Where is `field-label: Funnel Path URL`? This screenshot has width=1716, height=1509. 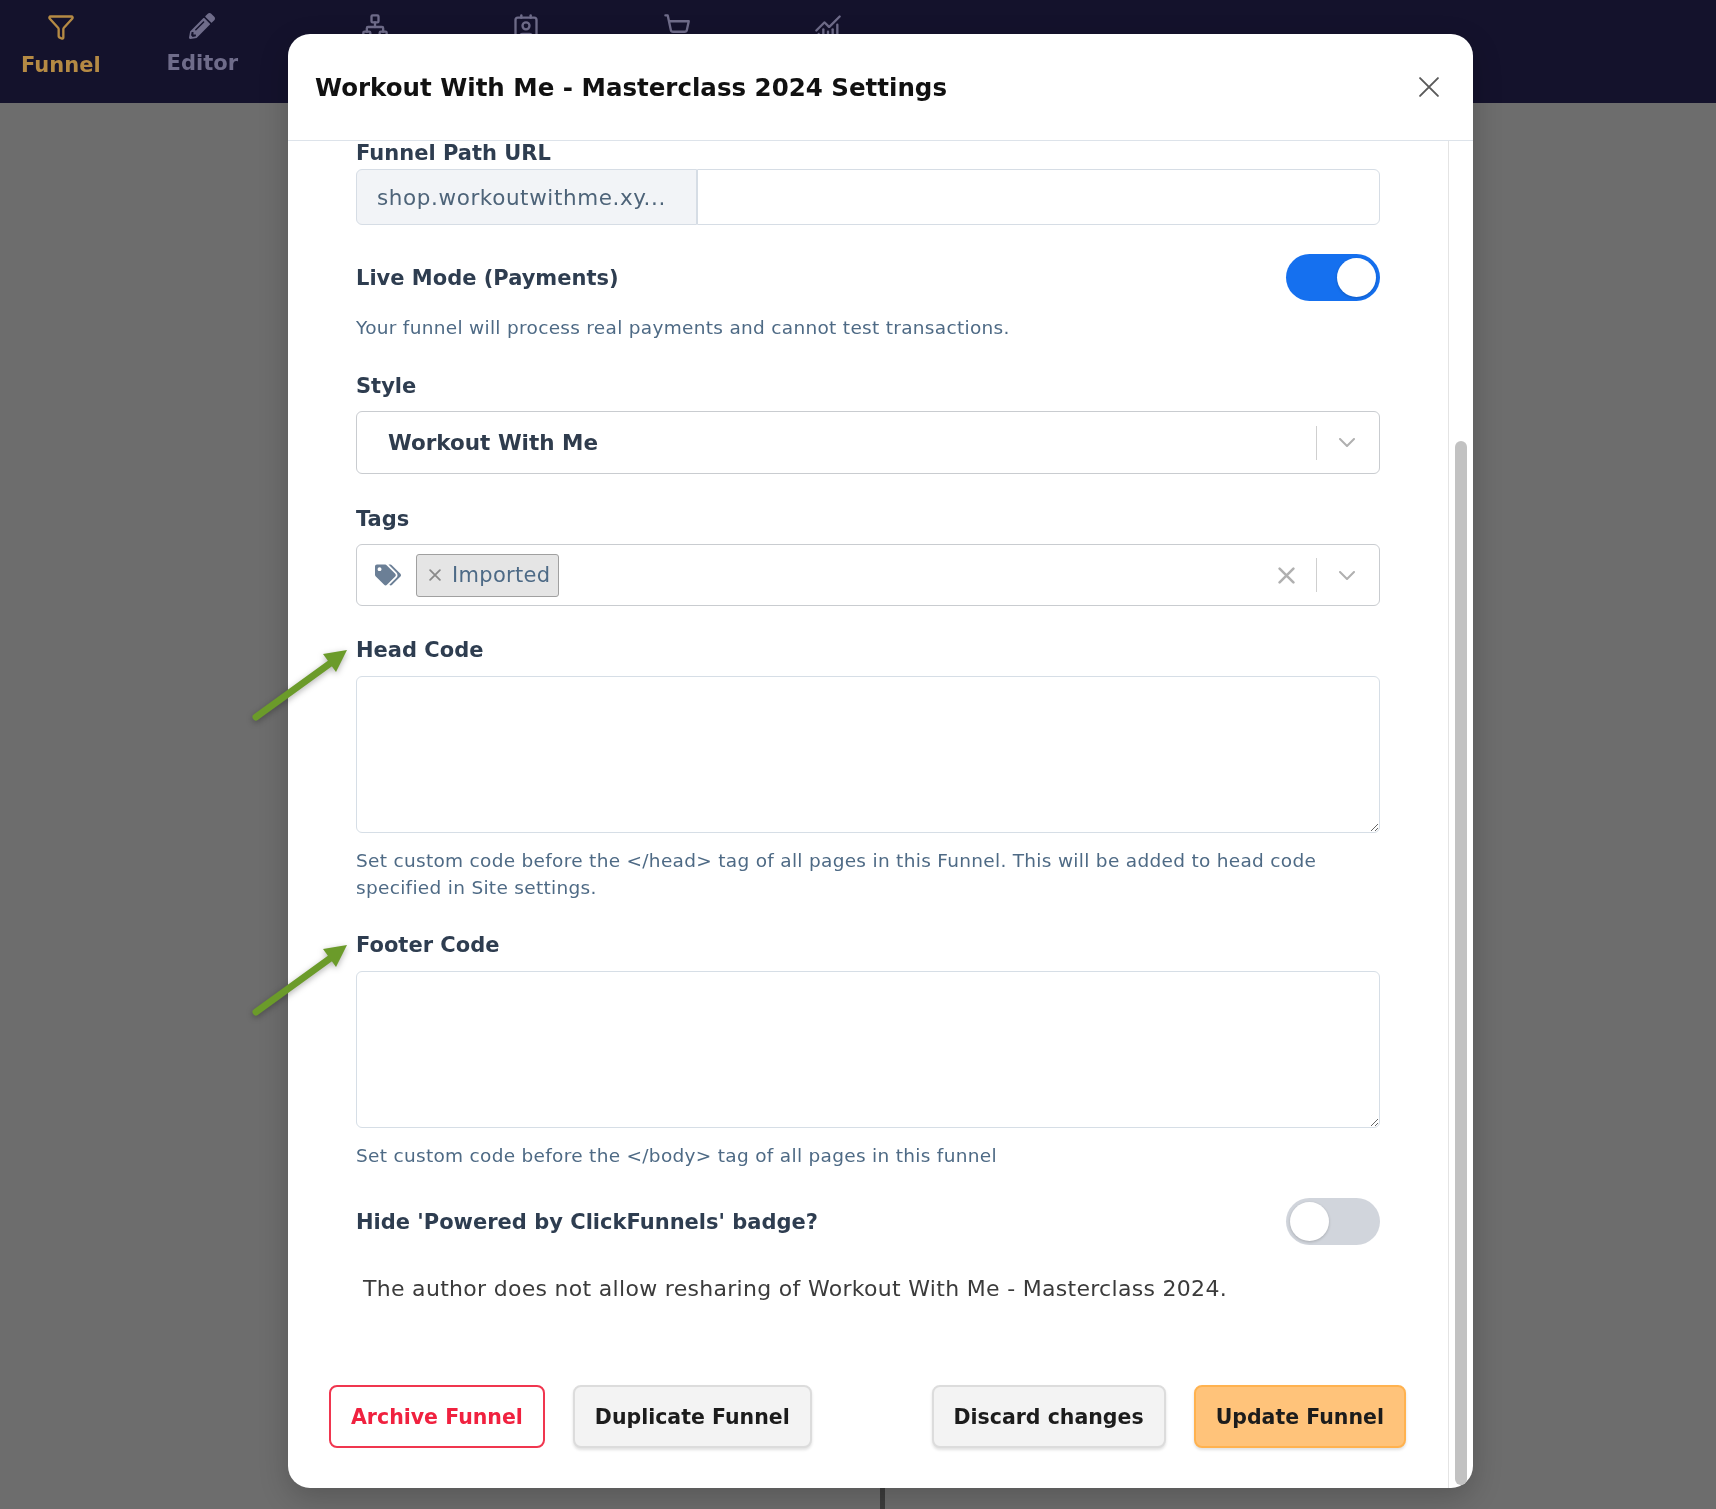 field-label: Funnel Path URL is located at coordinates (454, 153).